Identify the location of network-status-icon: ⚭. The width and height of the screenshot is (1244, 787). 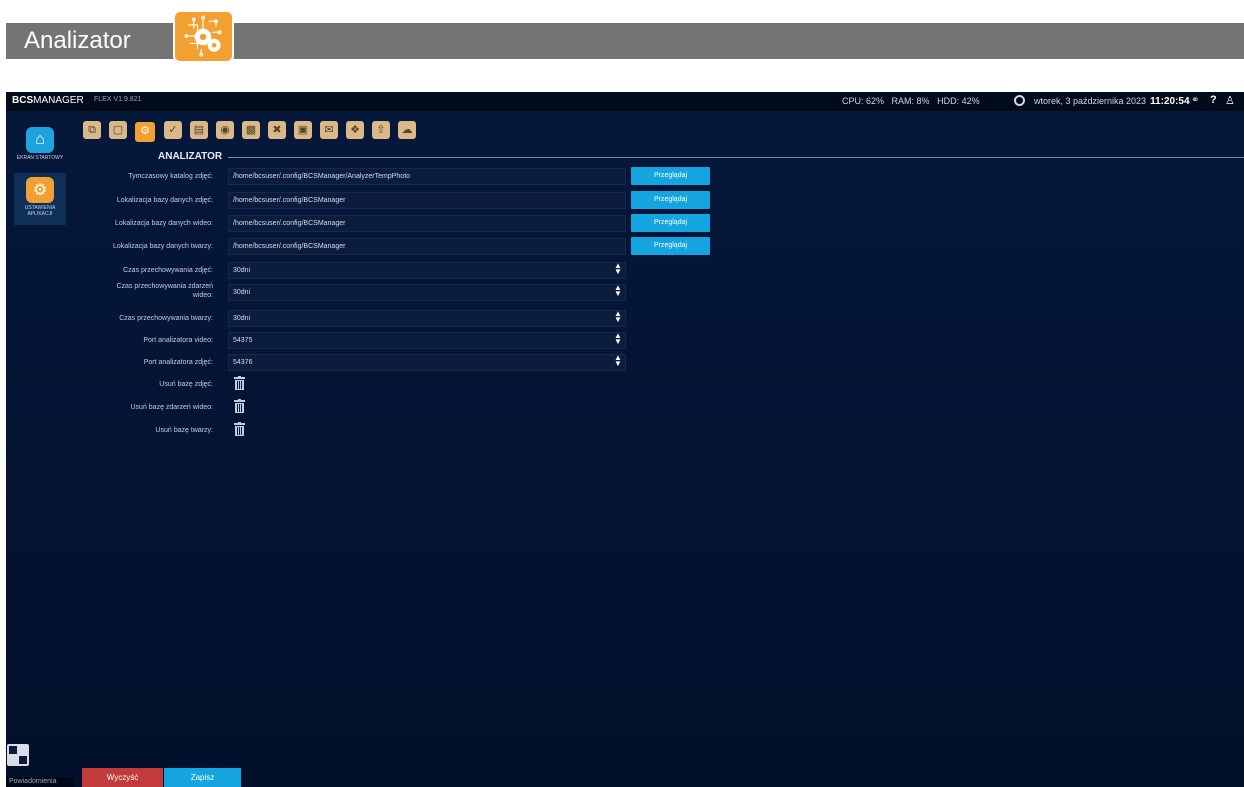
(1195, 100).